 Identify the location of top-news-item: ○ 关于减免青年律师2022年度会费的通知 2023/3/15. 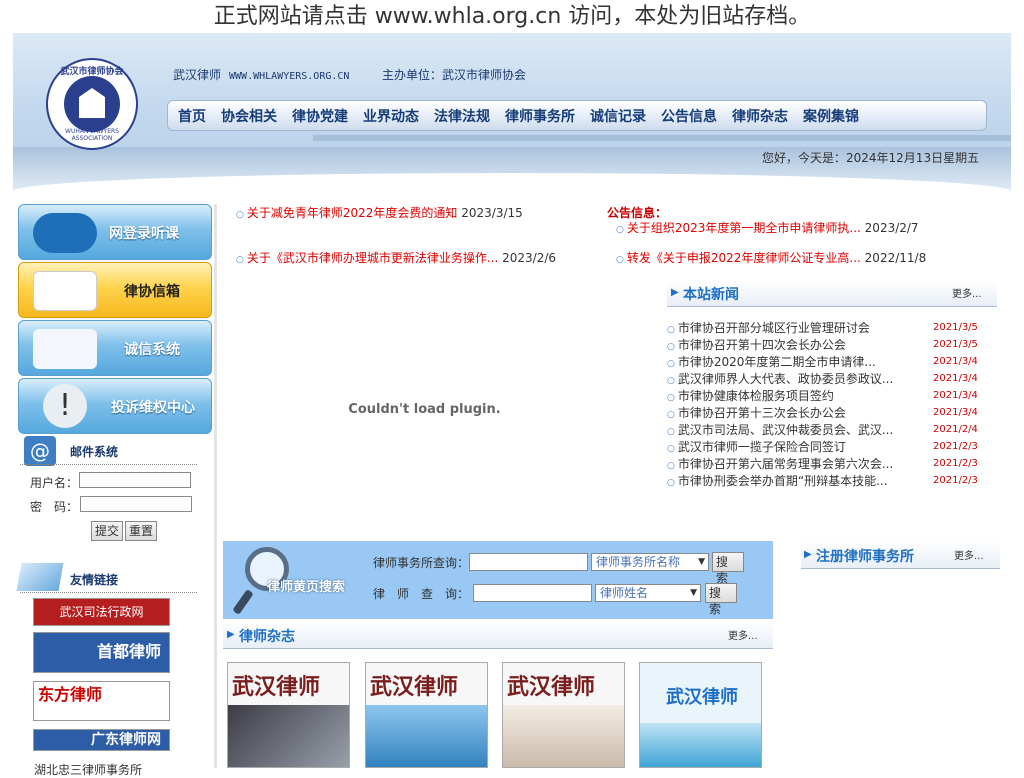
(379, 212).